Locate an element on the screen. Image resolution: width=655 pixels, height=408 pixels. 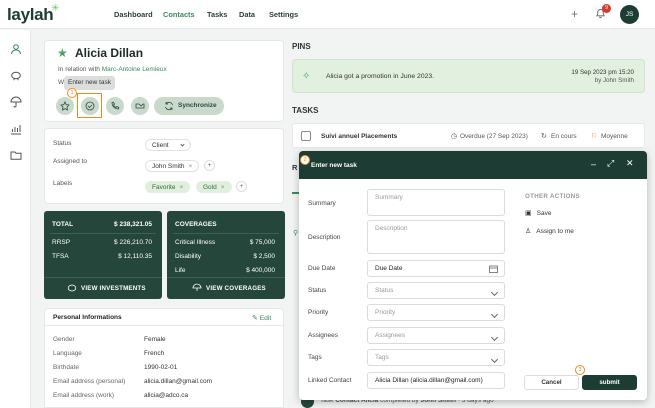
info-label: Birthdate is located at coordinates (66, 367).